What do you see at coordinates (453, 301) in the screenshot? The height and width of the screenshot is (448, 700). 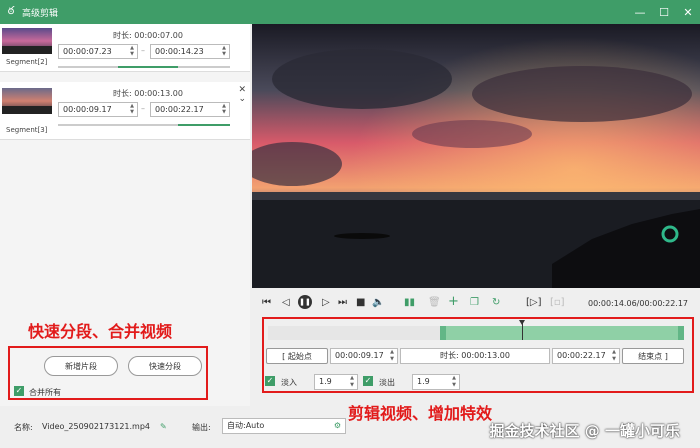 I see `add-icon: +` at bounding box center [453, 301].